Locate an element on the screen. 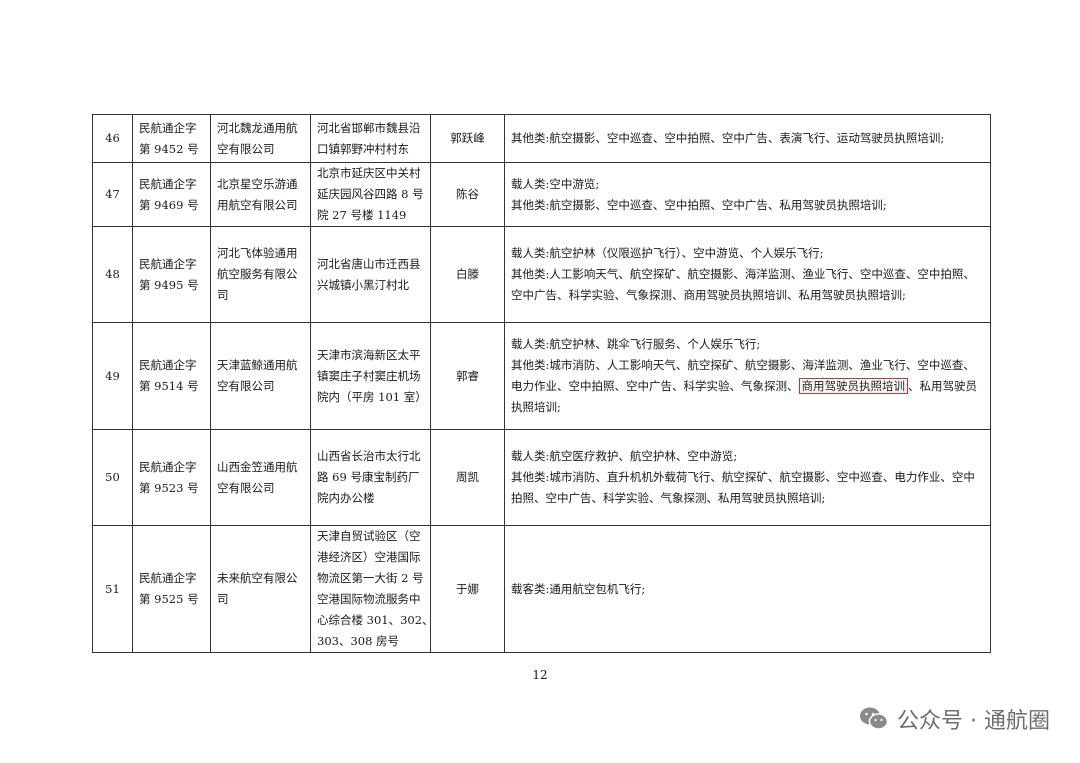 This screenshot has width=1080, height=763. license-number-cell: 民航通企字第 9469 号 is located at coordinates (171, 194).